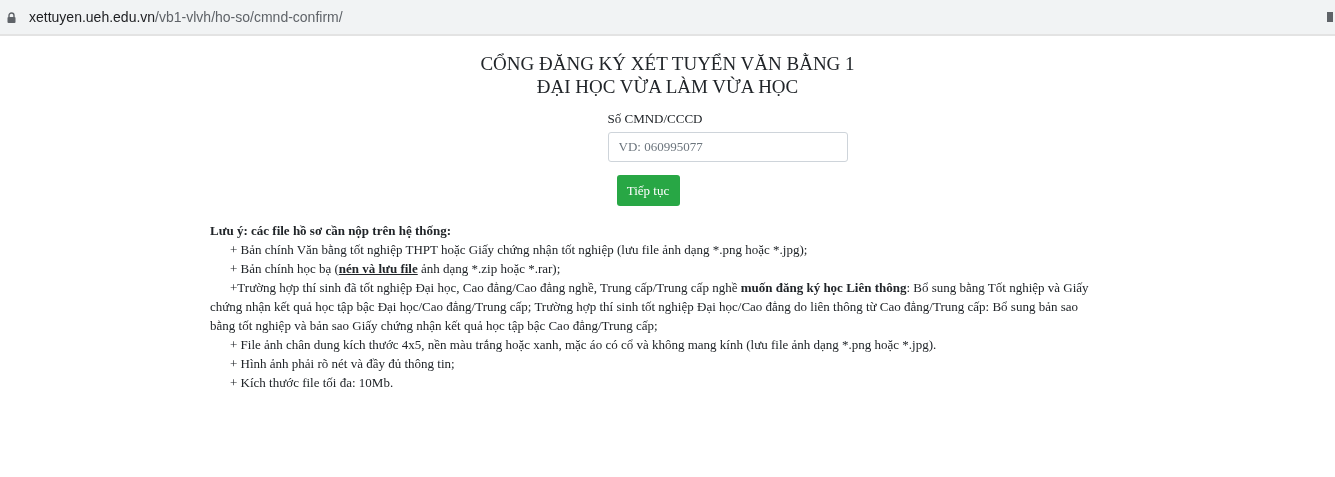 This screenshot has width=1335, height=477. Describe the element at coordinates (342, 364) in the screenshot. I see `note-item: + Hình ảnh phải rõ nét và đầy đủ thông tin;` at that location.